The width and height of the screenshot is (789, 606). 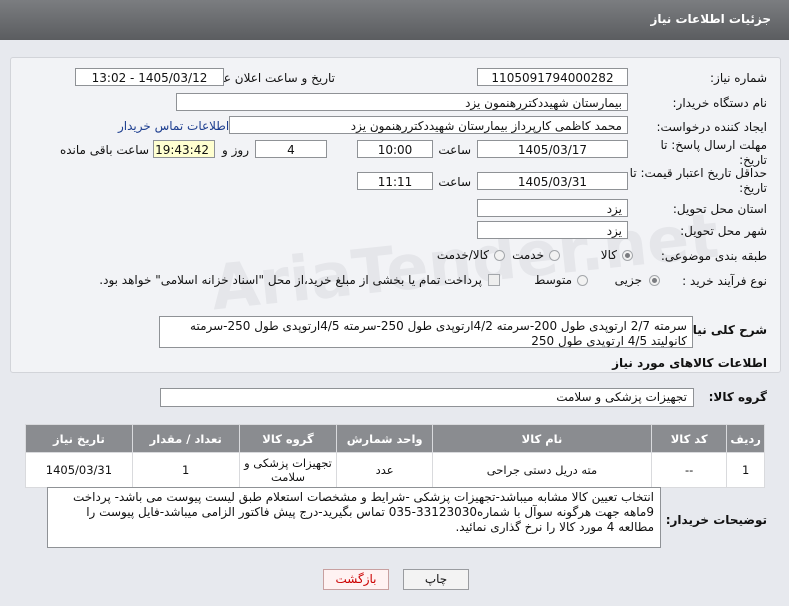 I want to click on goods-section-title: اطلاعات کالاهای مورد نیاز, so click(x=689, y=363).